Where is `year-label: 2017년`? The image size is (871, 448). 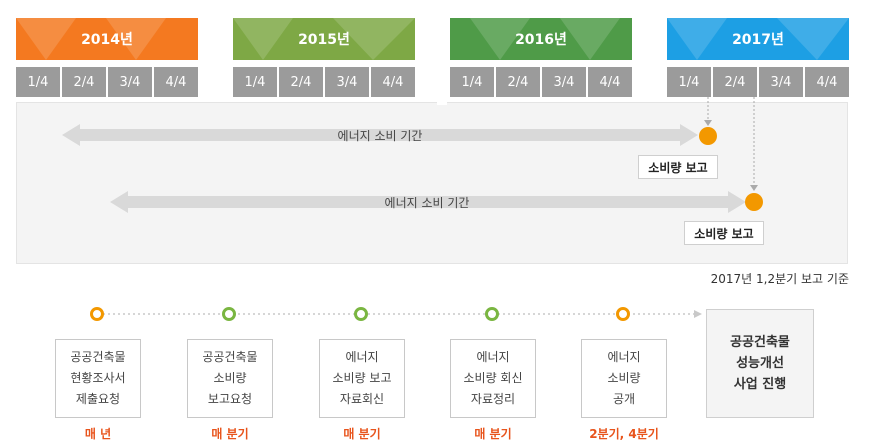
year-label: 2017년 is located at coordinates (758, 40).